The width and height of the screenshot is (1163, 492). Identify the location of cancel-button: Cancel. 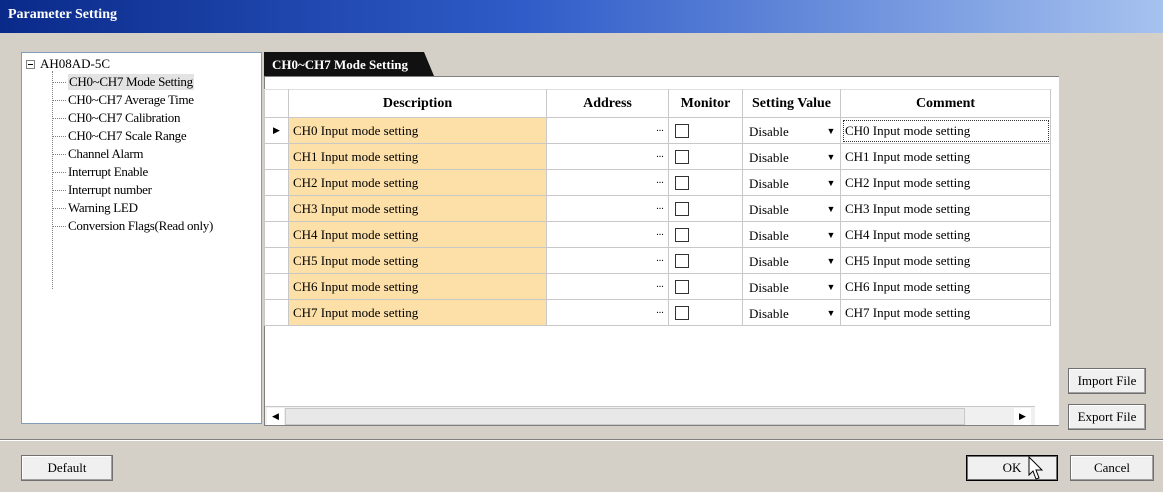
(1112, 468).